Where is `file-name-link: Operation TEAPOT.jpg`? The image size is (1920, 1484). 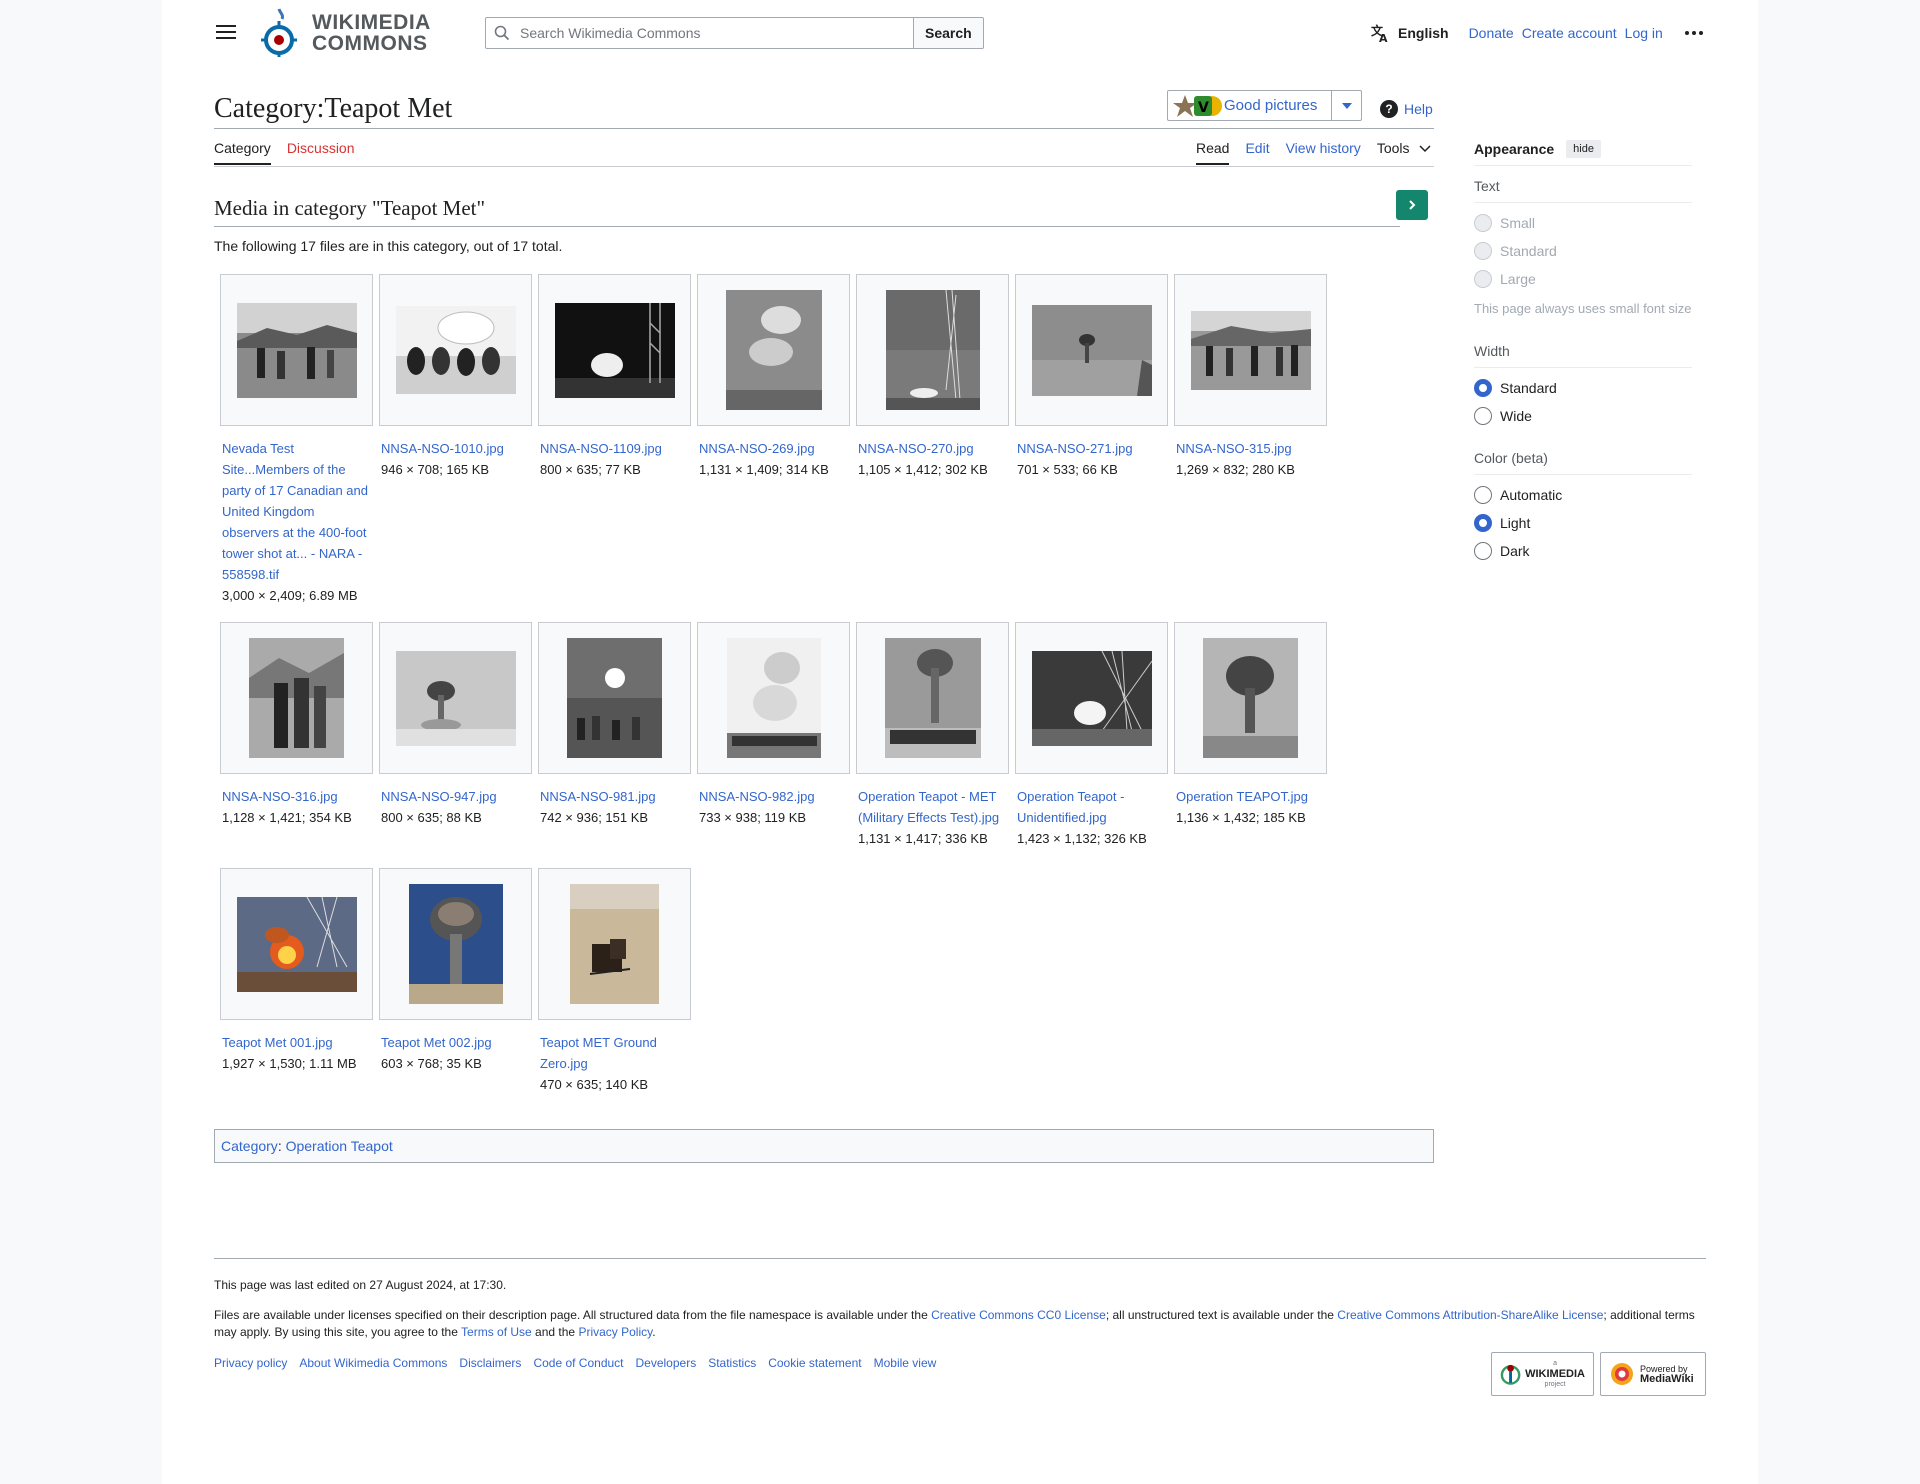 file-name-link: Operation TEAPOT.jpg is located at coordinates (1249, 796).